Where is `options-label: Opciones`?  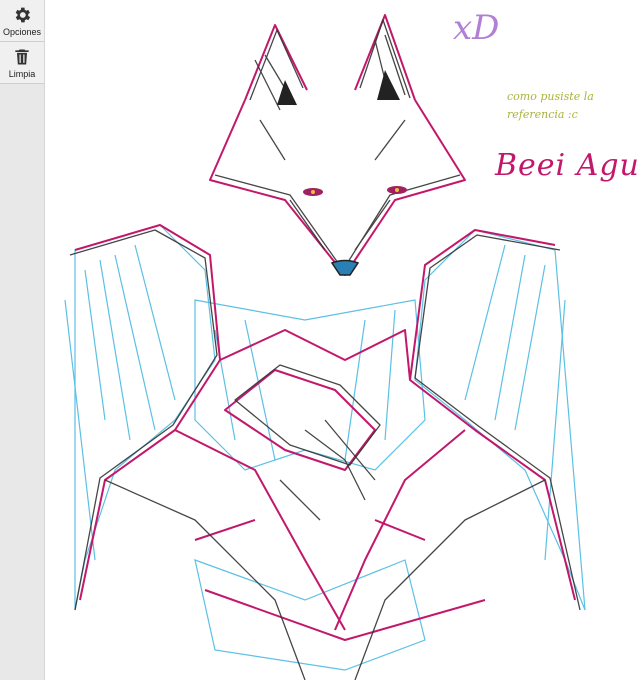
options-label: Opciones is located at coordinates (22, 31).